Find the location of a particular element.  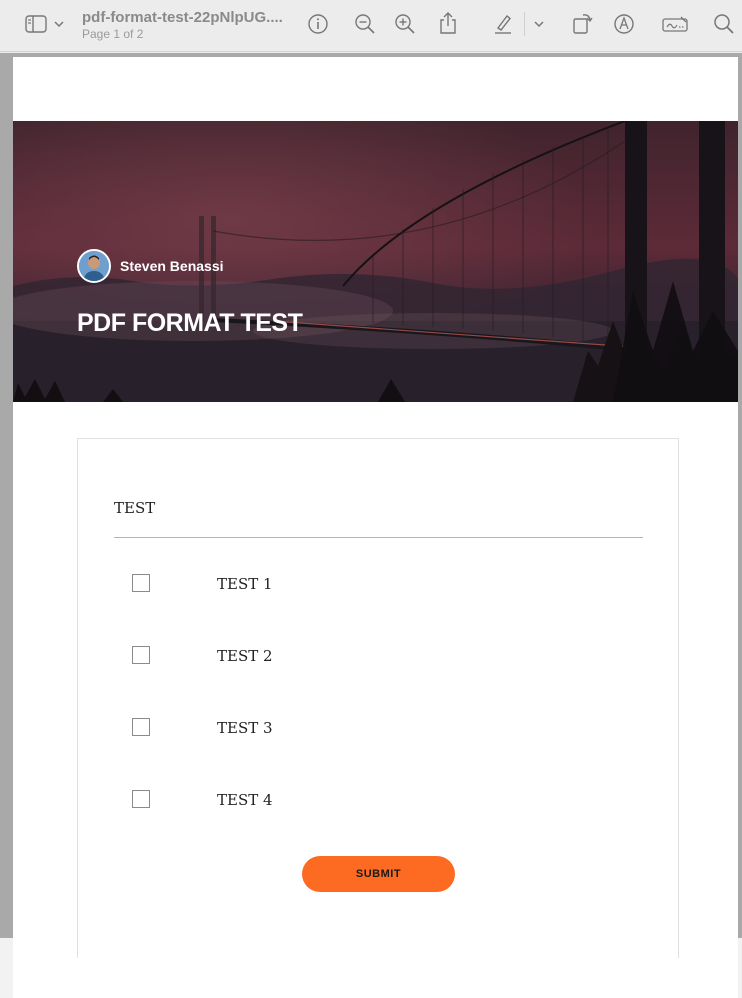

sidebar-menu-button is located at coordinates (59, 24).